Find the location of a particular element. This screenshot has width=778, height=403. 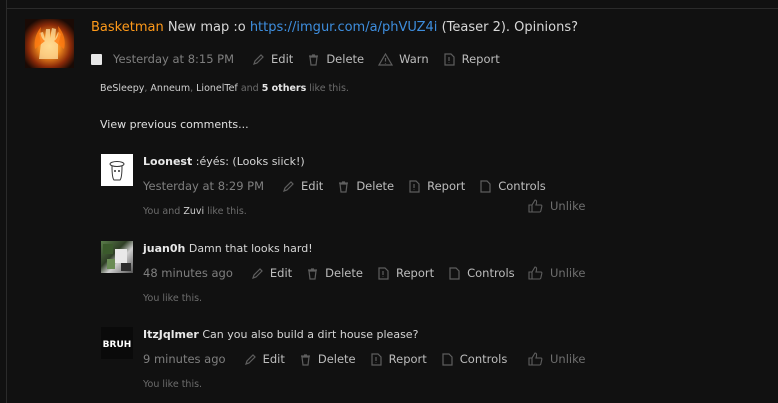

post-text-after: (Teaser 2). Opinions? is located at coordinates (509, 27).